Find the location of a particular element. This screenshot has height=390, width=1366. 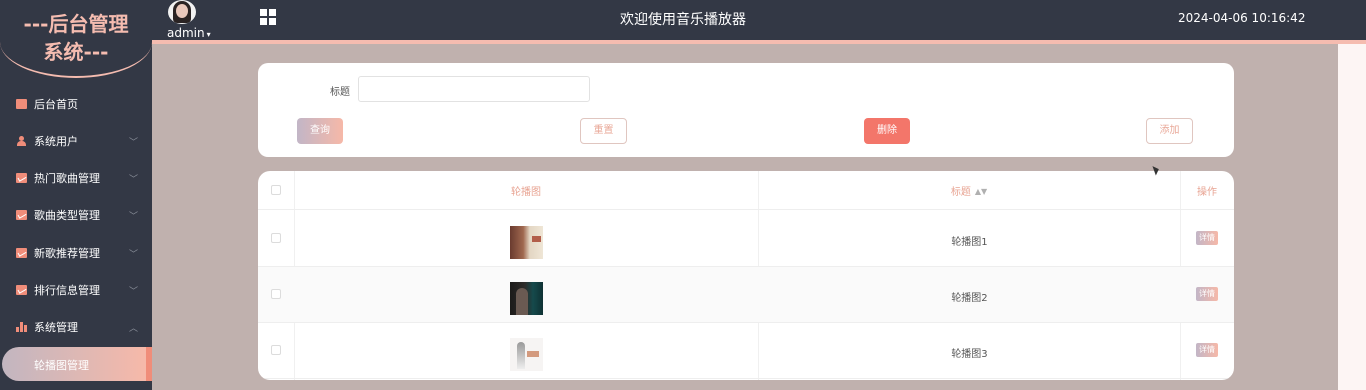

reset-button: 重置 is located at coordinates (603, 131).